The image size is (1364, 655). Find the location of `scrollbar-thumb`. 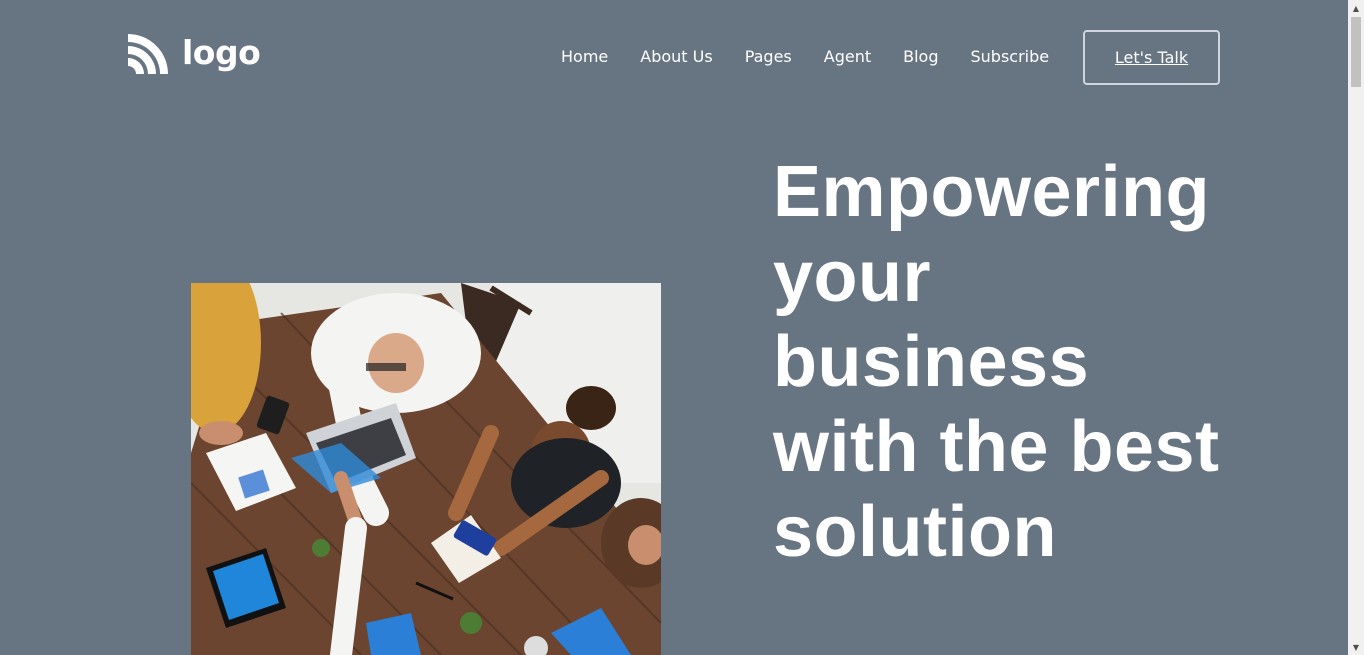

scrollbar-thumb is located at coordinates (1356, 52).